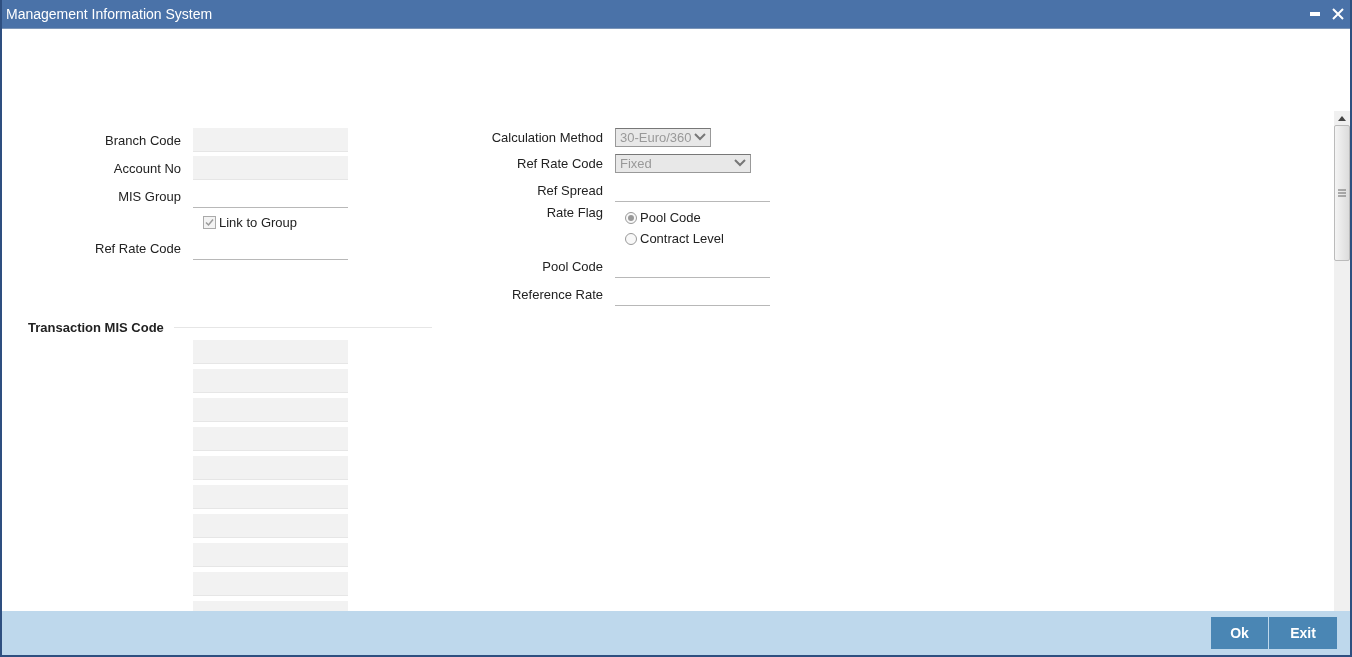 This screenshot has height=657, width=1352. I want to click on window-title: Management Information System, so click(109, 14).